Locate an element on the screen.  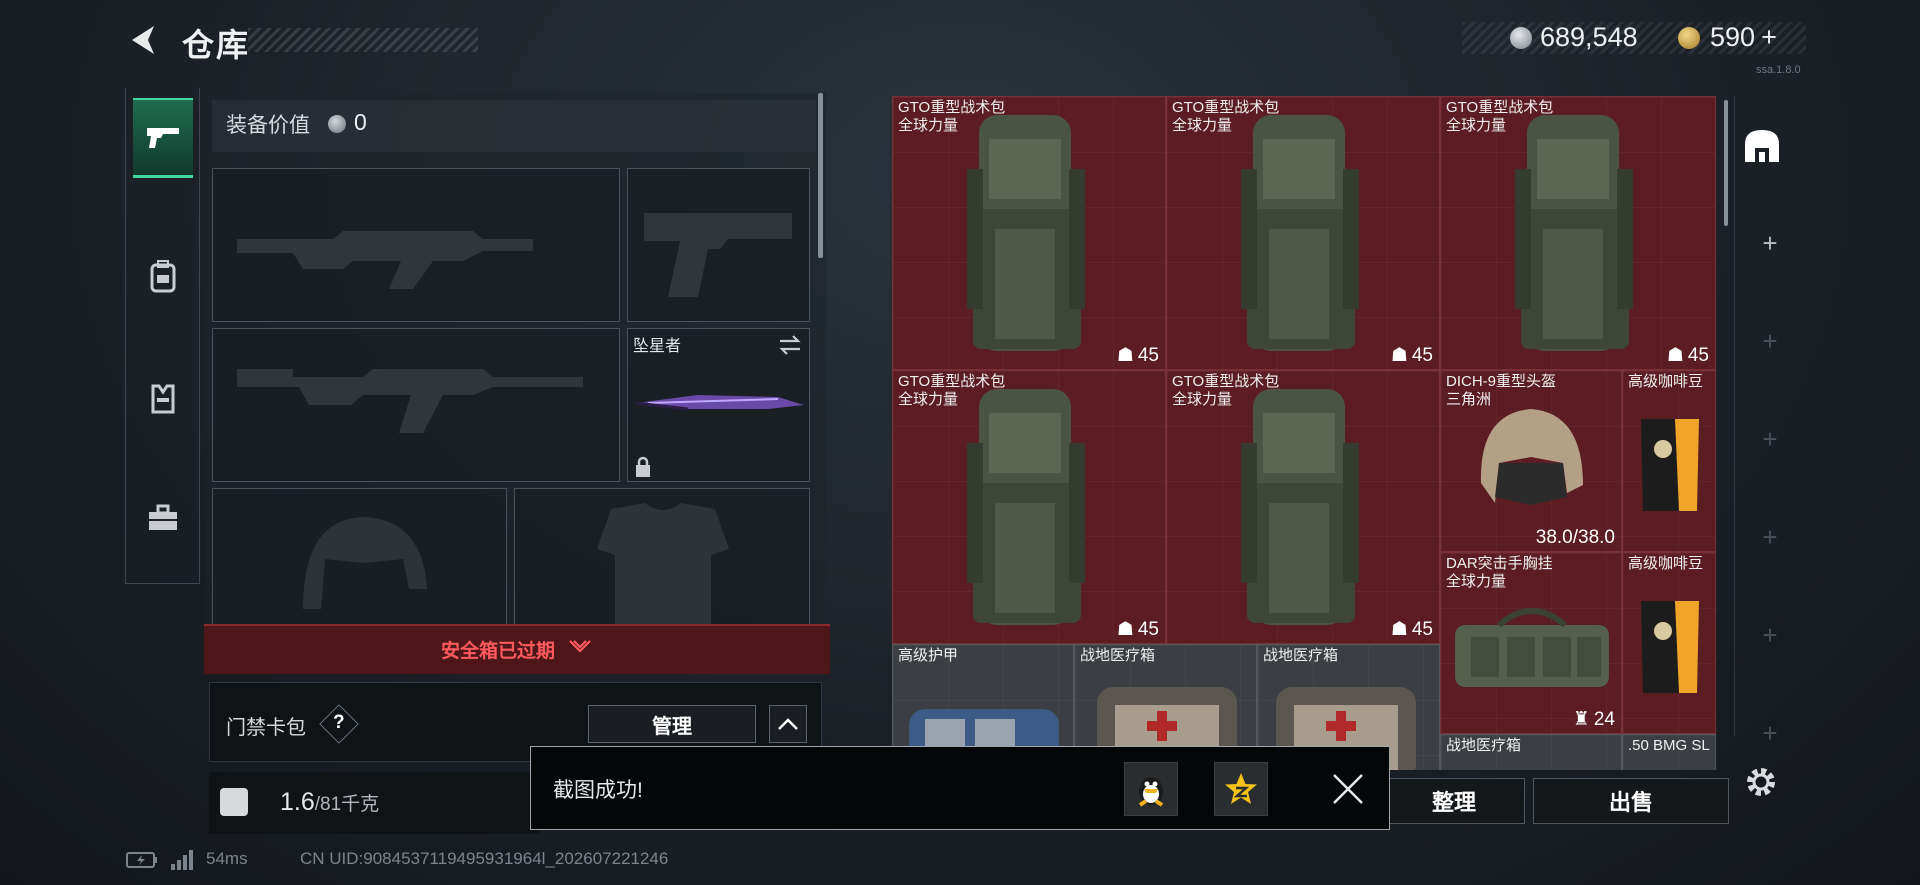
helmet-art is located at coordinates (1531, 457).